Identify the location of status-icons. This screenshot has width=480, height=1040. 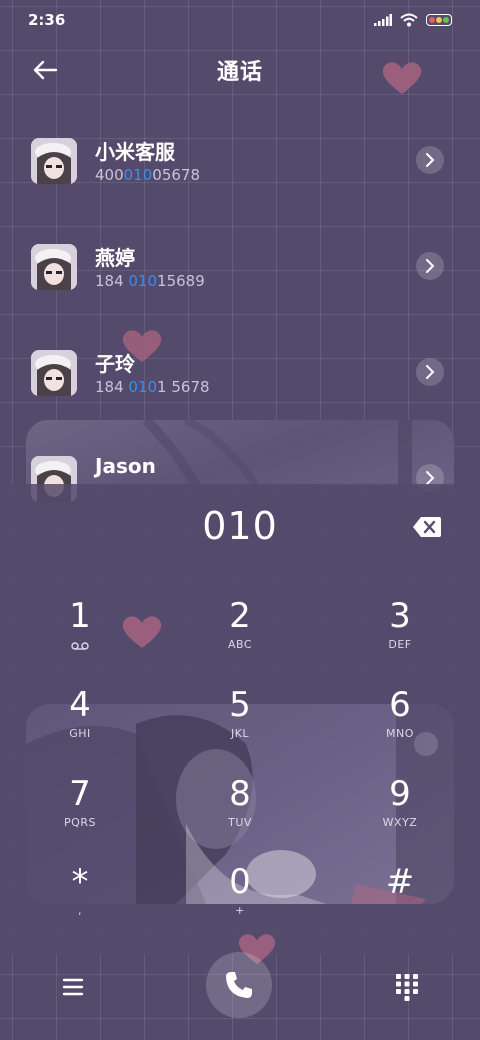
(413, 20).